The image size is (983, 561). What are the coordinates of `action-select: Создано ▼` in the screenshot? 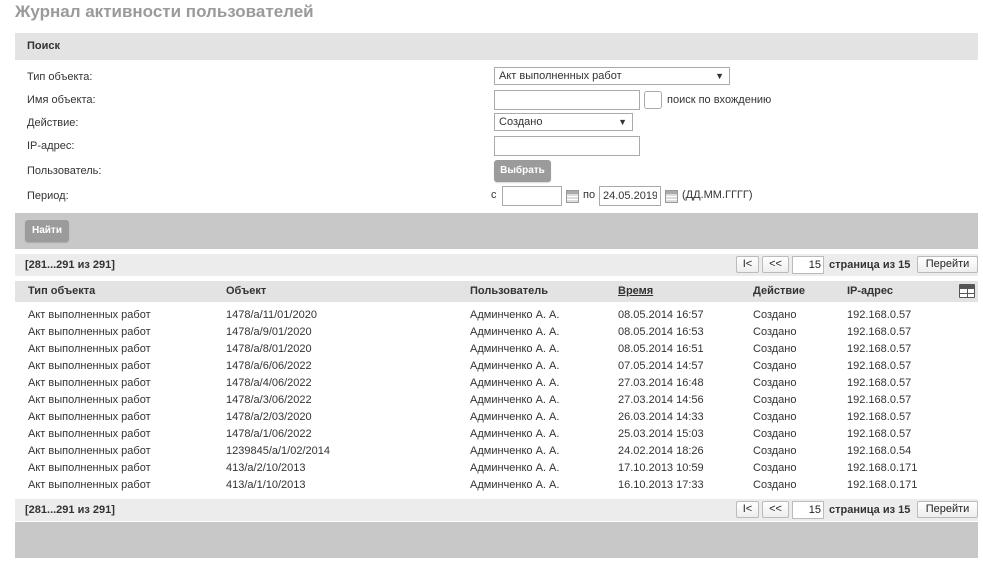 It's located at (563, 122).